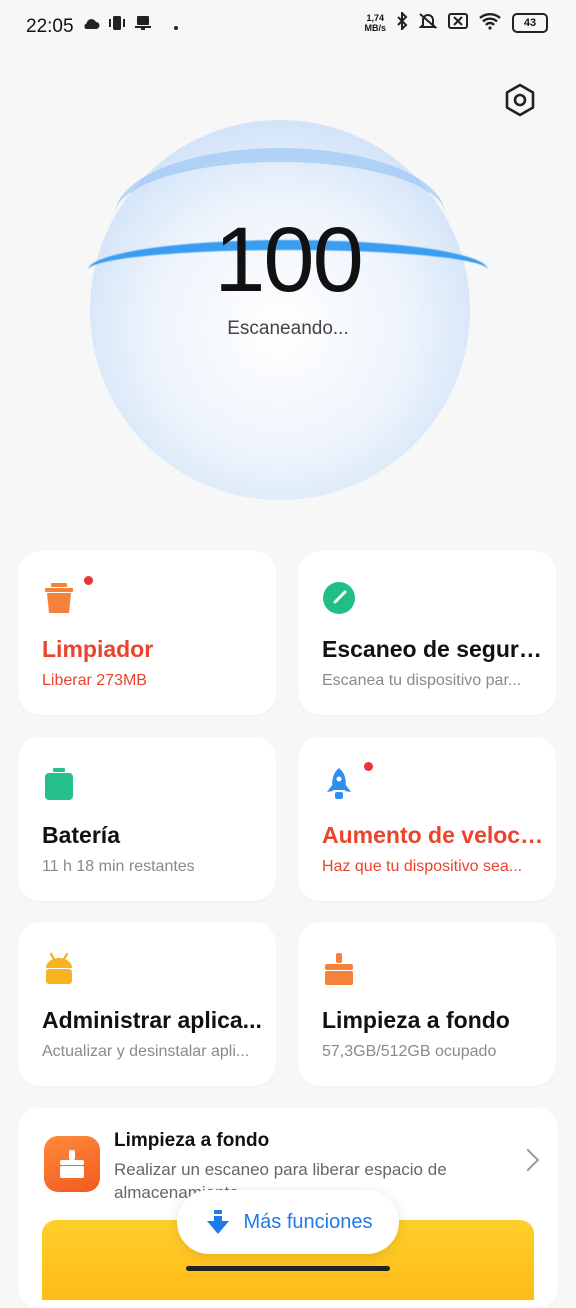 This screenshot has height=1308, width=576. What do you see at coordinates (118, 866) in the screenshot?
I see `card-subtitle: 11 h 18 min restantes` at bounding box center [118, 866].